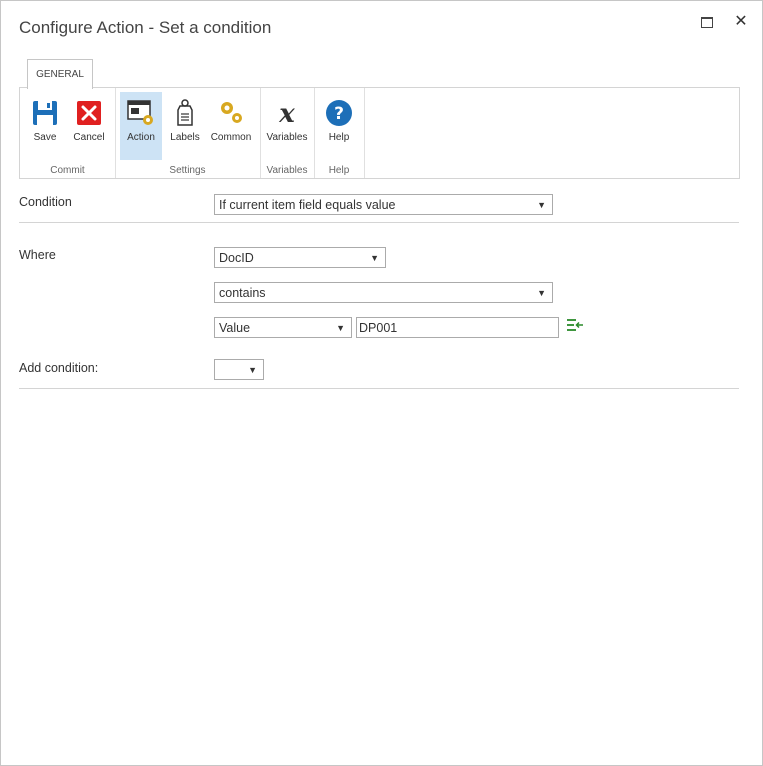 Image resolution: width=763 pixels, height=766 pixels. Describe the element at coordinates (287, 170) in the screenshot. I see `group-label-variables: Variables` at that location.